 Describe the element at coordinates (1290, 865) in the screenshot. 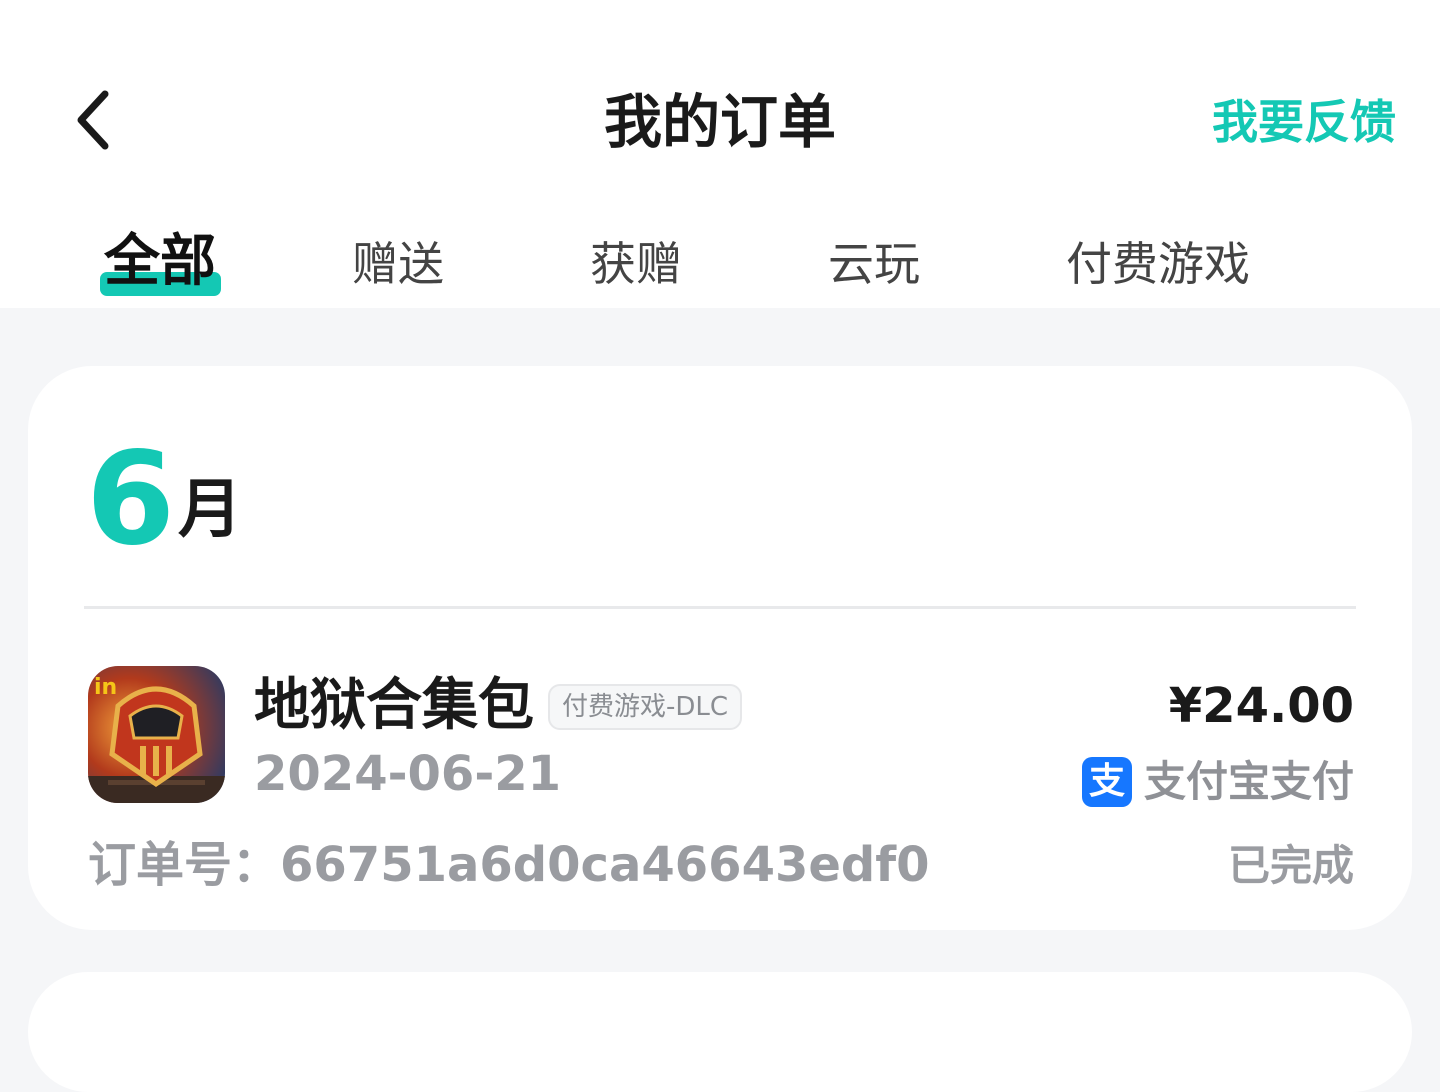

I see `order-status: 已完成` at that location.